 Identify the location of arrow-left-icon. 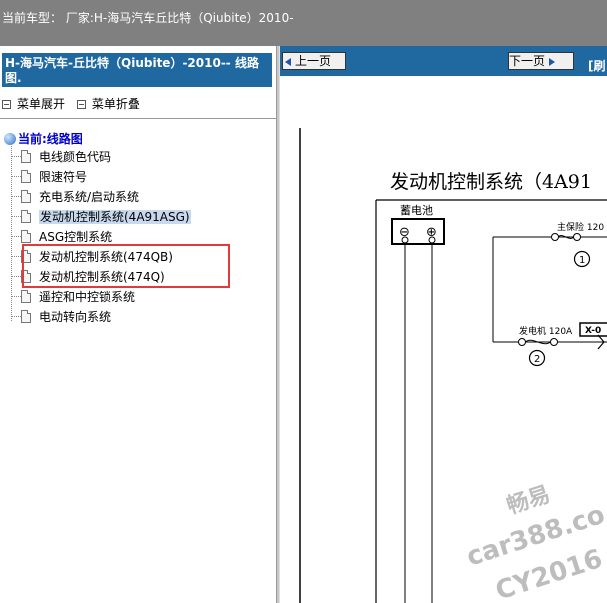
(288, 61).